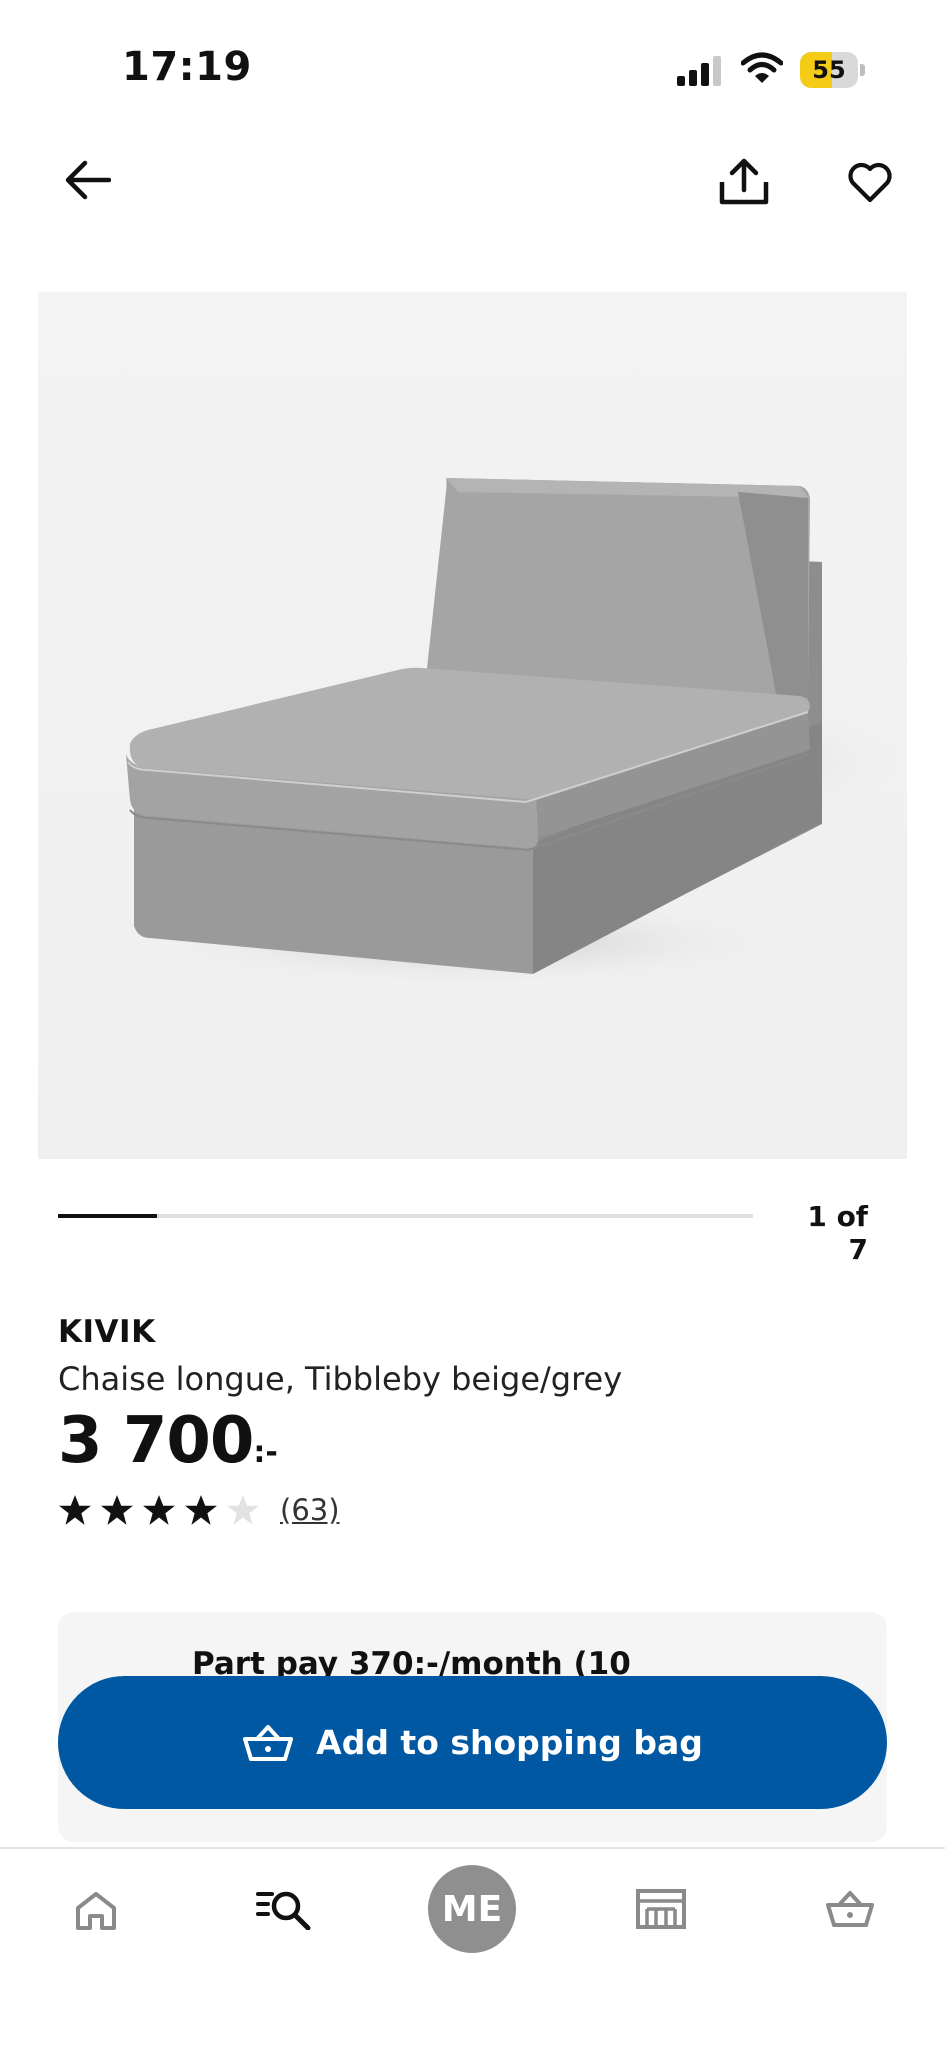  I want to click on nav-stores, so click(661, 1909).